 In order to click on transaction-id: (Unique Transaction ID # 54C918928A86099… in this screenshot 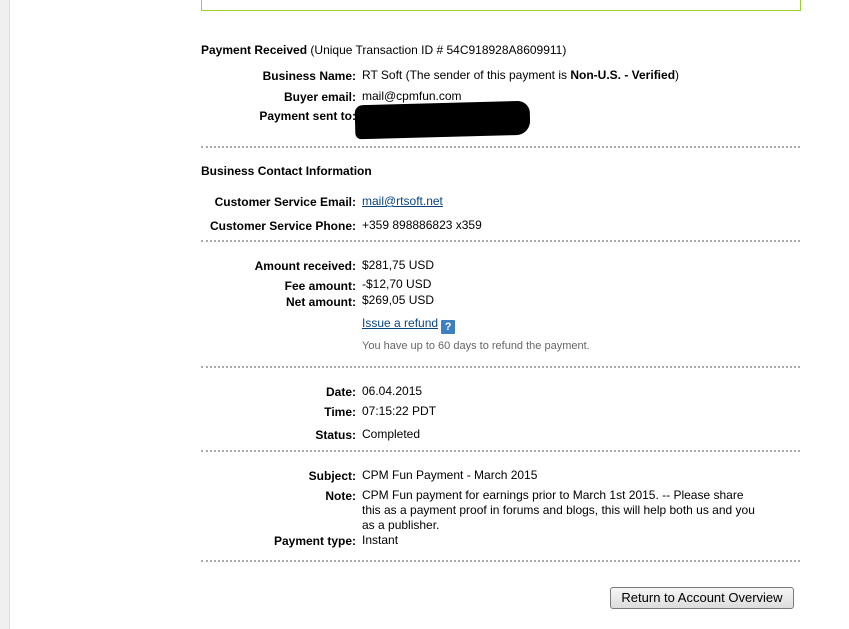, I will do `click(438, 50)`.